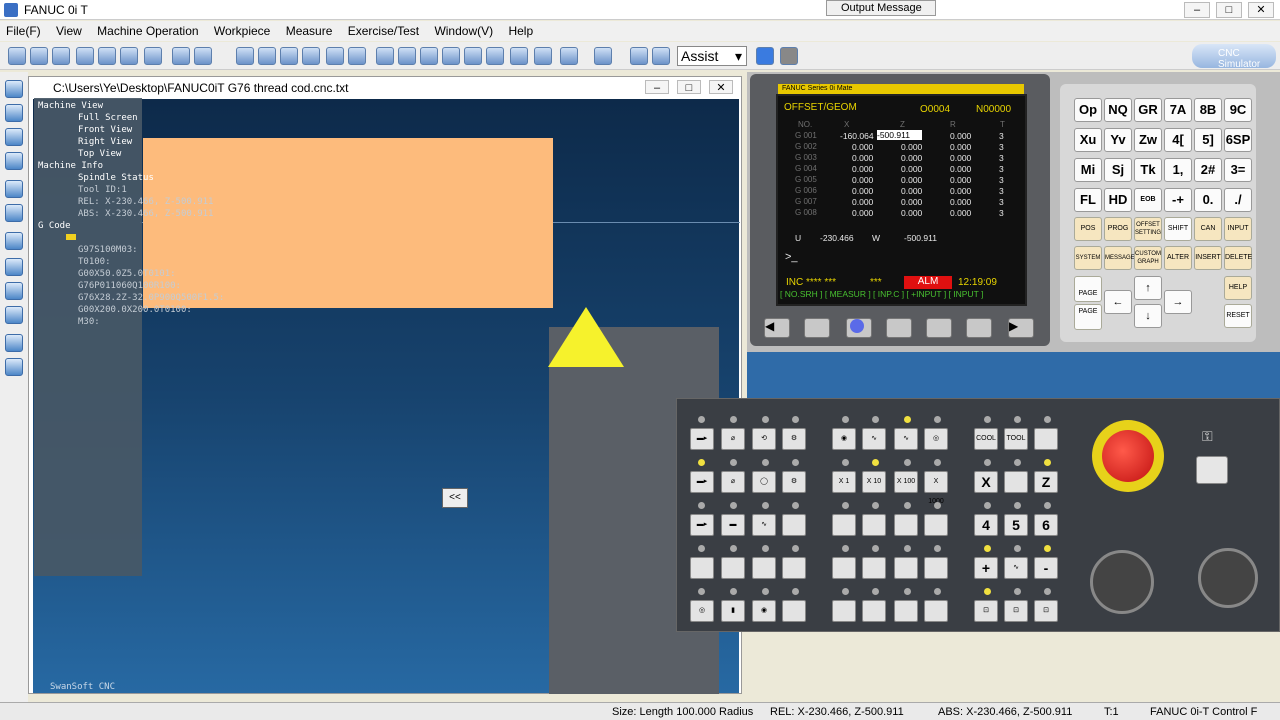  What do you see at coordinates (1238, 316) in the screenshot?
I see `key-reset: RESET` at bounding box center [1238, 316].